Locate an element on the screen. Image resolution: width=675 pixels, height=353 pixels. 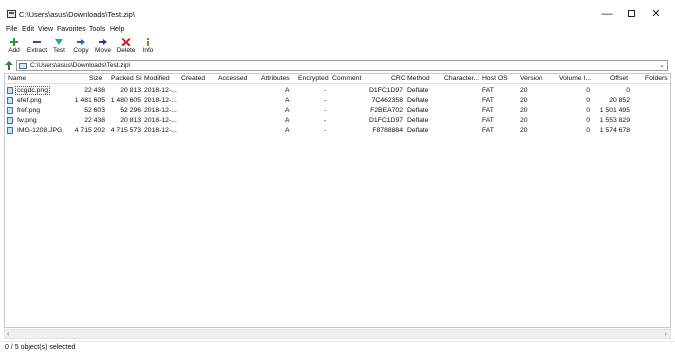
minimize-button: — is located at coordinates (607, 14).